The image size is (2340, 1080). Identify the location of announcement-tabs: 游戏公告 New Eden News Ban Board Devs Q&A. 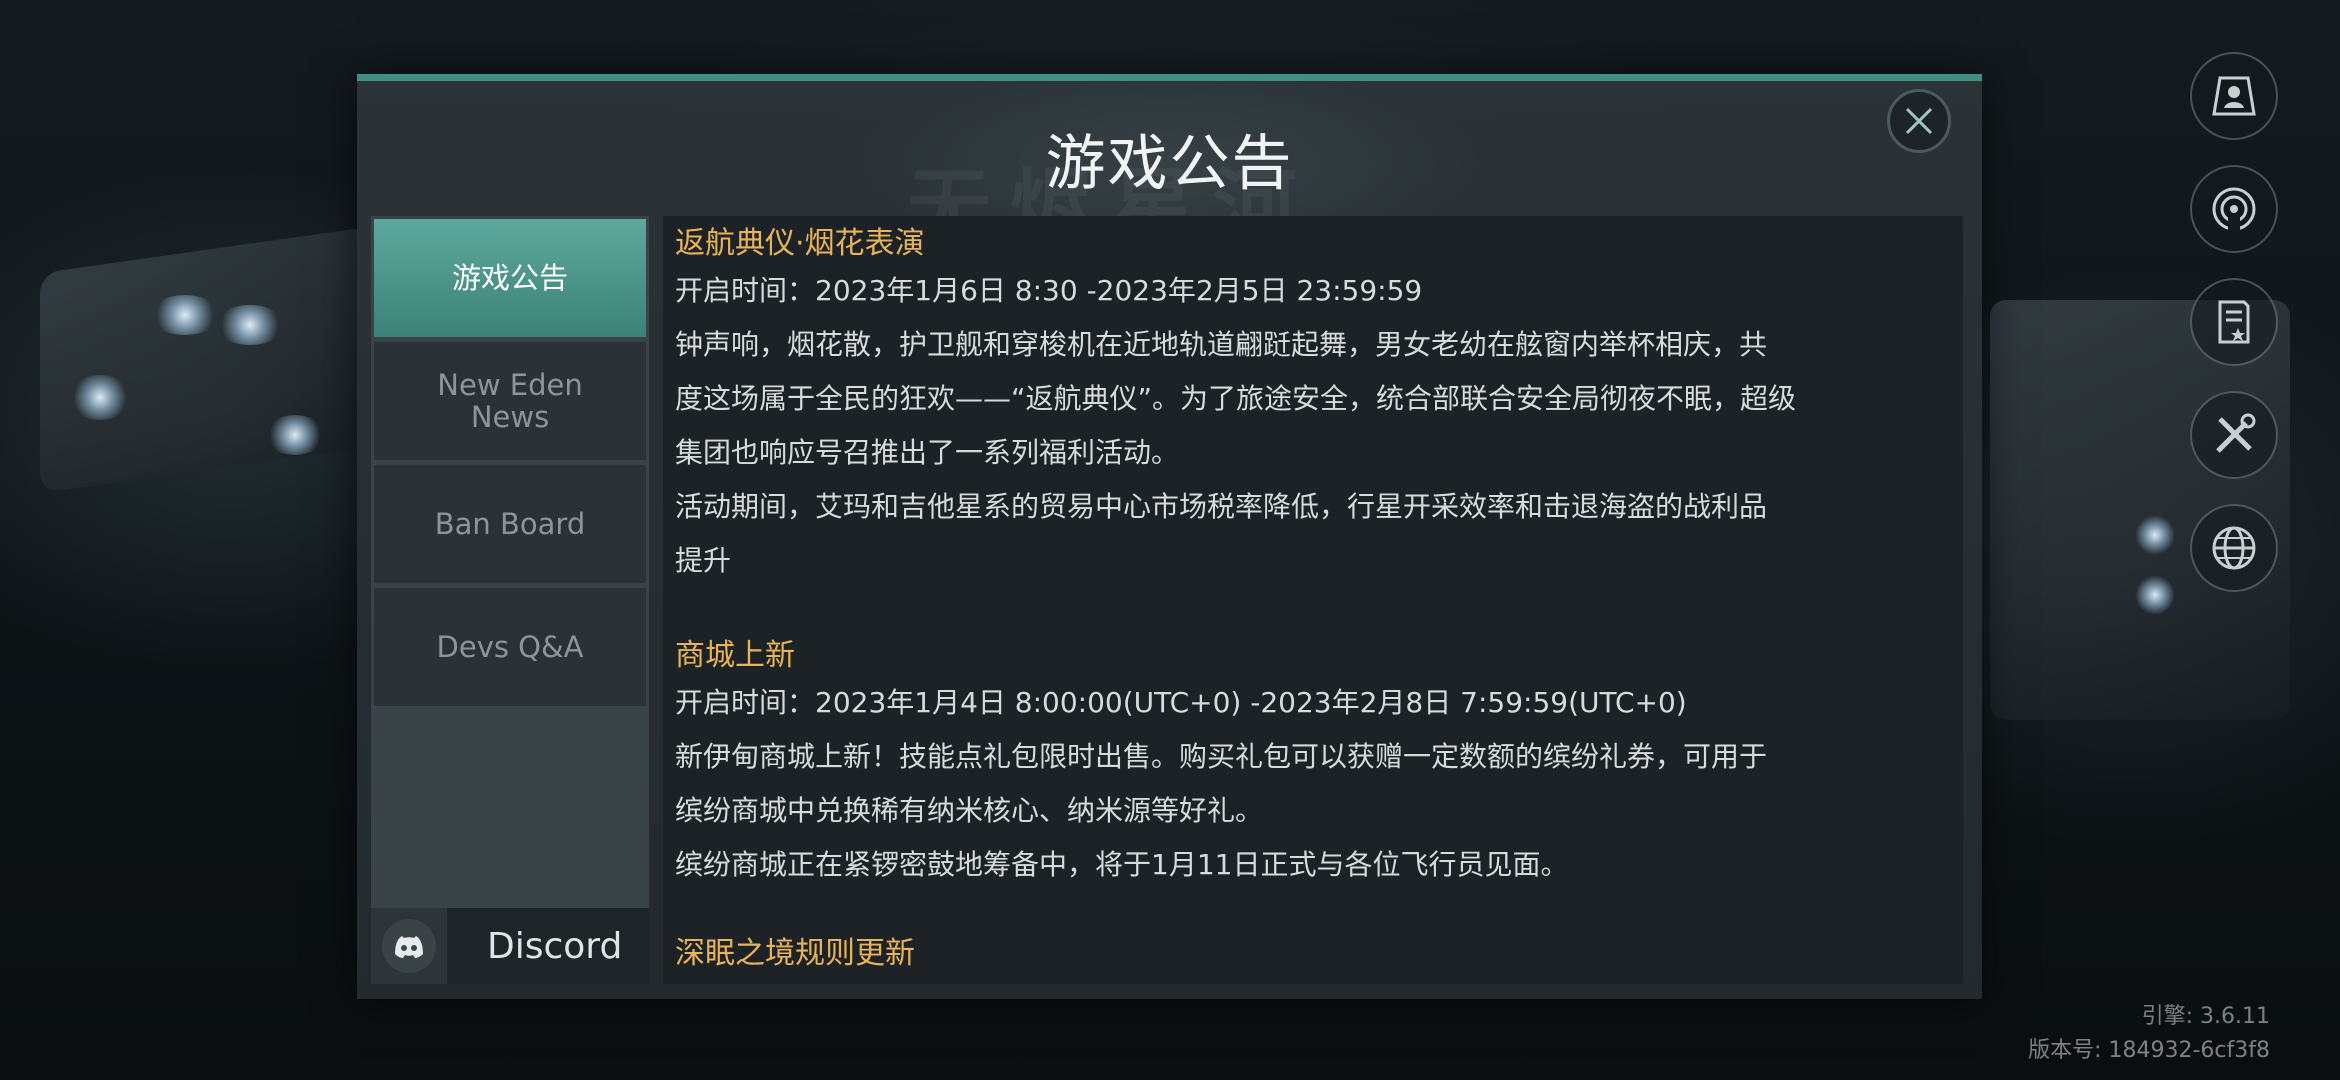
(510, 595).